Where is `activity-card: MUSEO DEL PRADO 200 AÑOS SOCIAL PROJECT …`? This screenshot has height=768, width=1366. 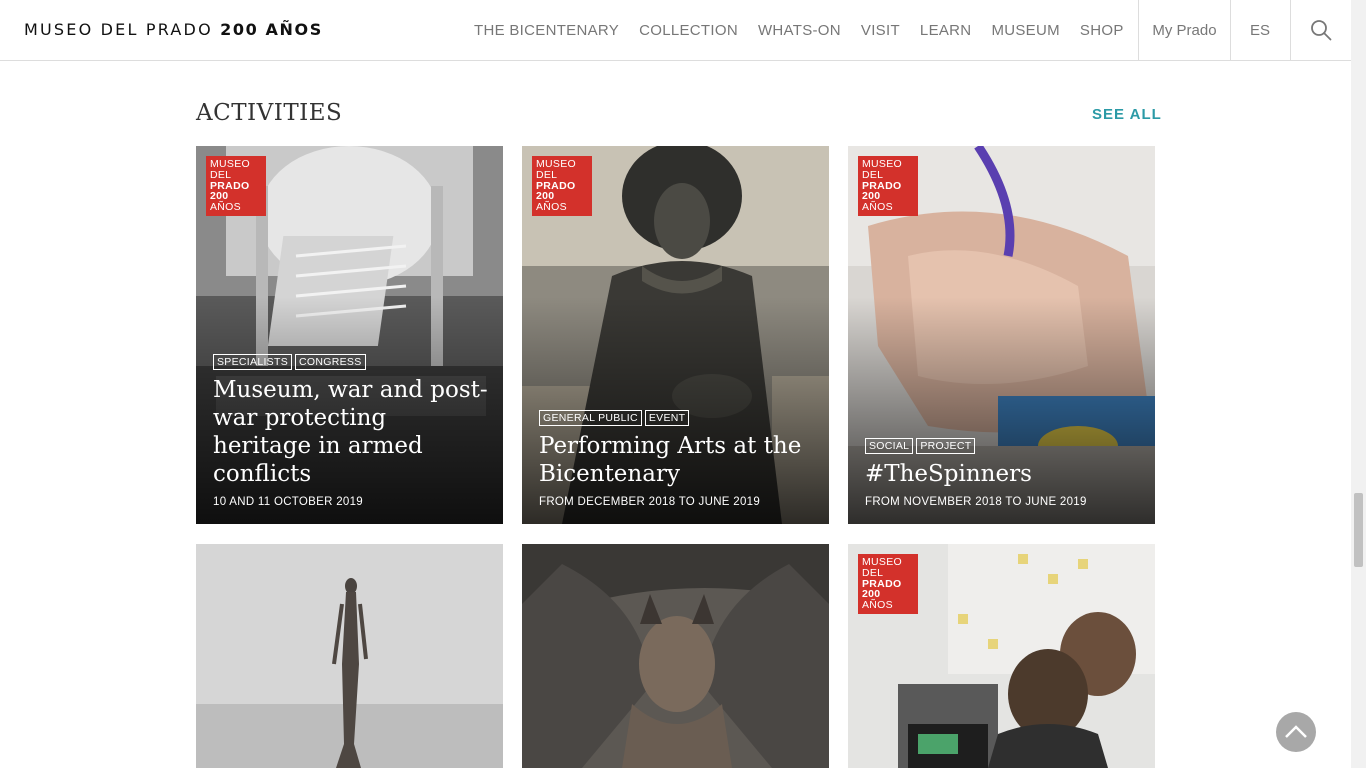 activity-card: MUSEO DEL PRADO 200 AÑOS SOCIAL PROJECT … is located at coordinates (1001, 335).